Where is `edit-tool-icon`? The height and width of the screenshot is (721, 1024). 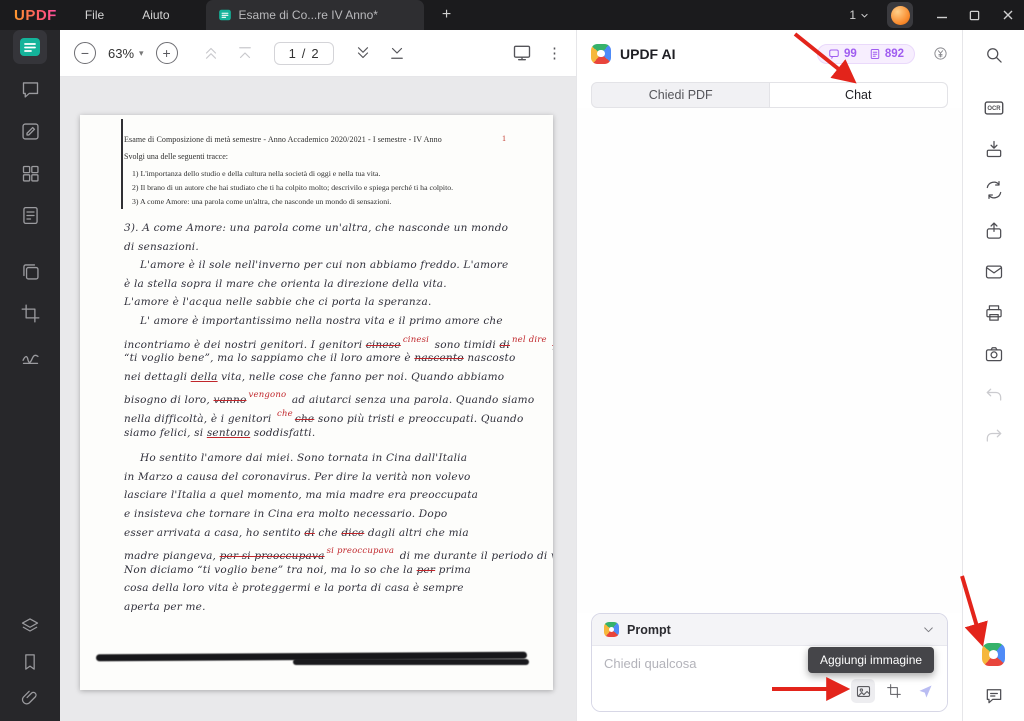
edit-tool-icon is located at coordinates (30, 131).